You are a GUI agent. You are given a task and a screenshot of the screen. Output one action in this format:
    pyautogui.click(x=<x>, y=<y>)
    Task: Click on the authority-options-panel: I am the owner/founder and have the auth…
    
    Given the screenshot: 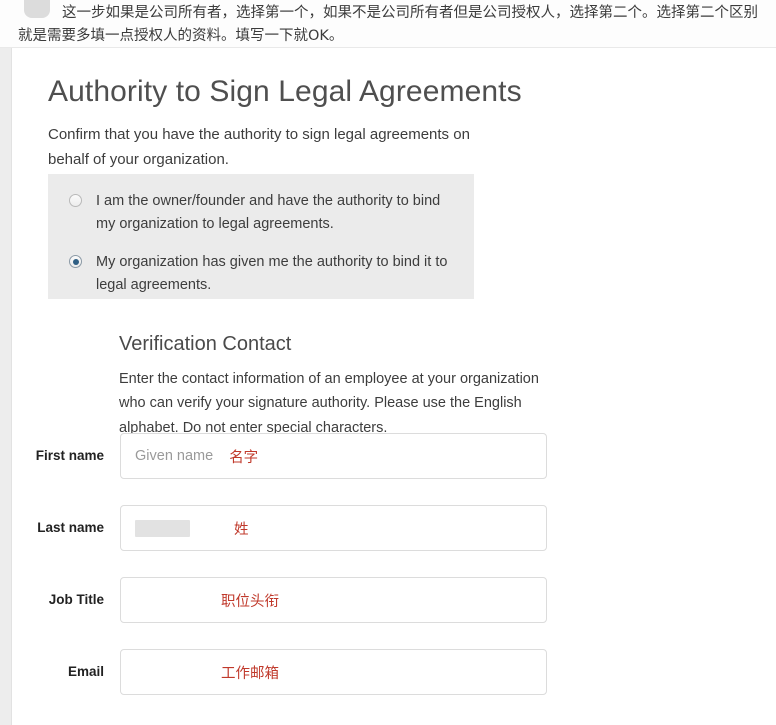 What is the action you would take?
    pyautogui.click(x=261, y=236)
    